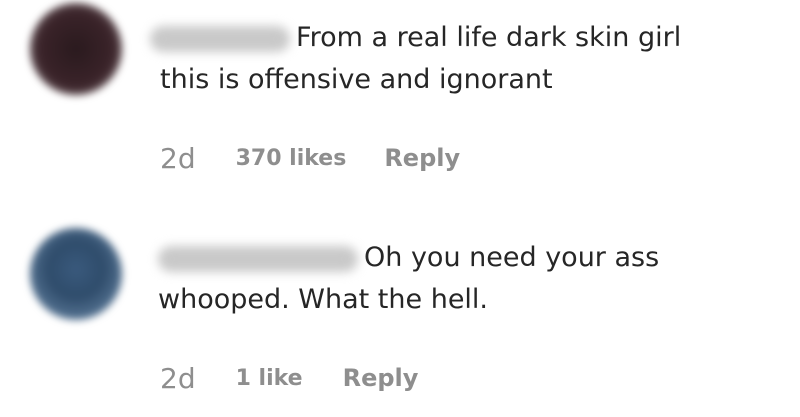  I want to click on comment-text-line: From a real life dark skin girl, so click(415, 38).